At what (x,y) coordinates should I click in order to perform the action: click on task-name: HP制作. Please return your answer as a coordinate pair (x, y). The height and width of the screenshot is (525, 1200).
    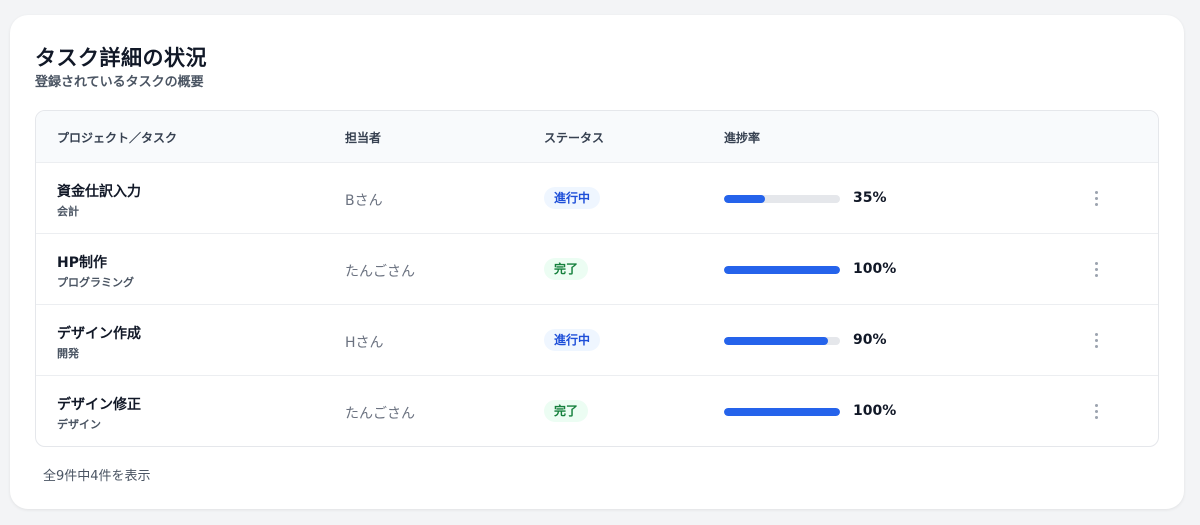
    Looking at the image, I should click on (82, 263).